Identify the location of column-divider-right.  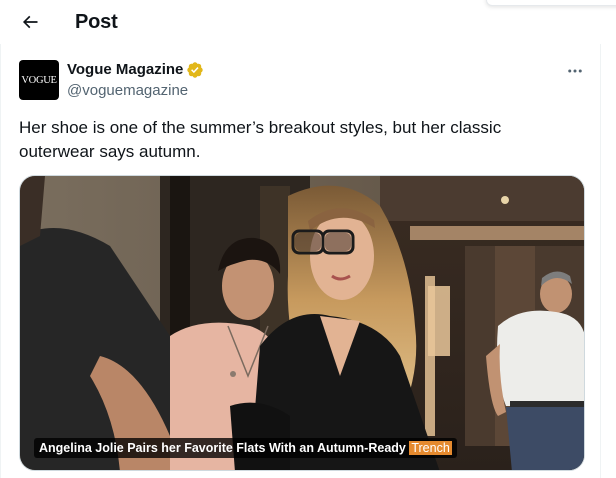
(600, 261).